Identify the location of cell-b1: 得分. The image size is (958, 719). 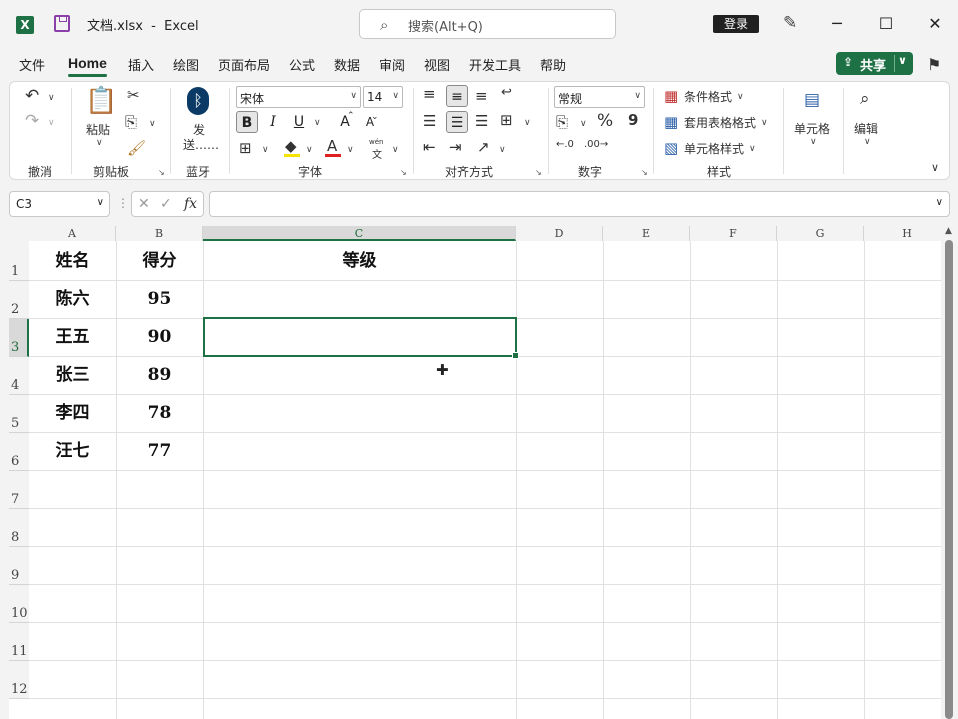
(159, 261).